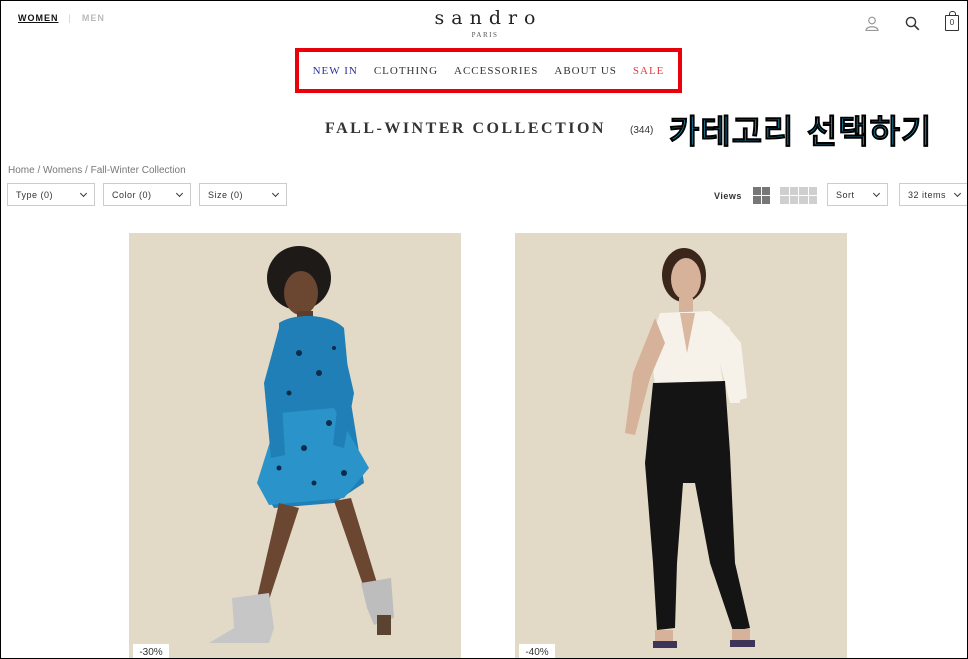 This screenshot has width=968, height=659. What do you see at coordinates (488, 18) in the screenshot?
I see `logo-name: sandro` at bounding box center [488, 18].